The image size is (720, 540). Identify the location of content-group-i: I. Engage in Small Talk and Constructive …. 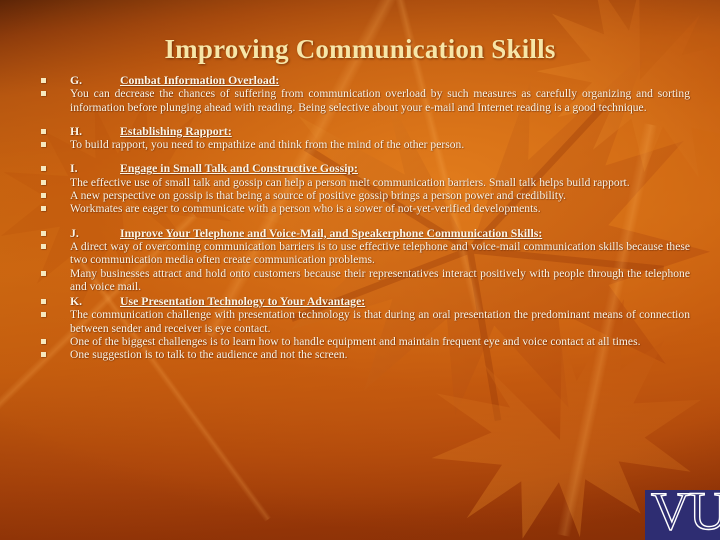
(360, 188).